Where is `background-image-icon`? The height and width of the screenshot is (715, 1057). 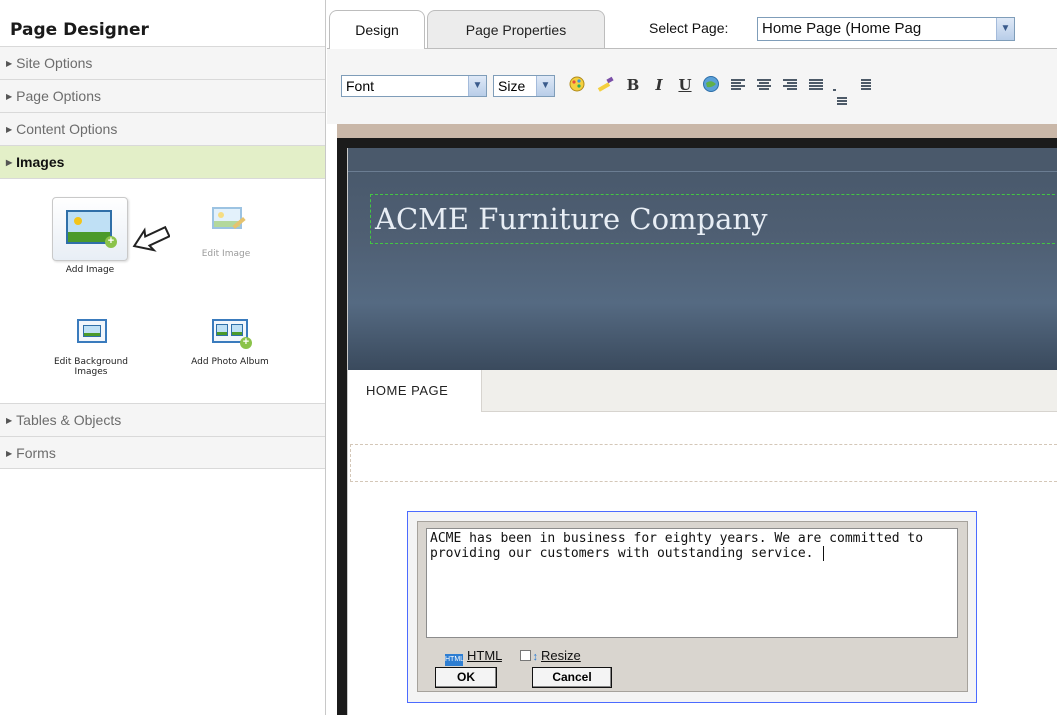 background-image-icon is located at coordinates (91, 333).